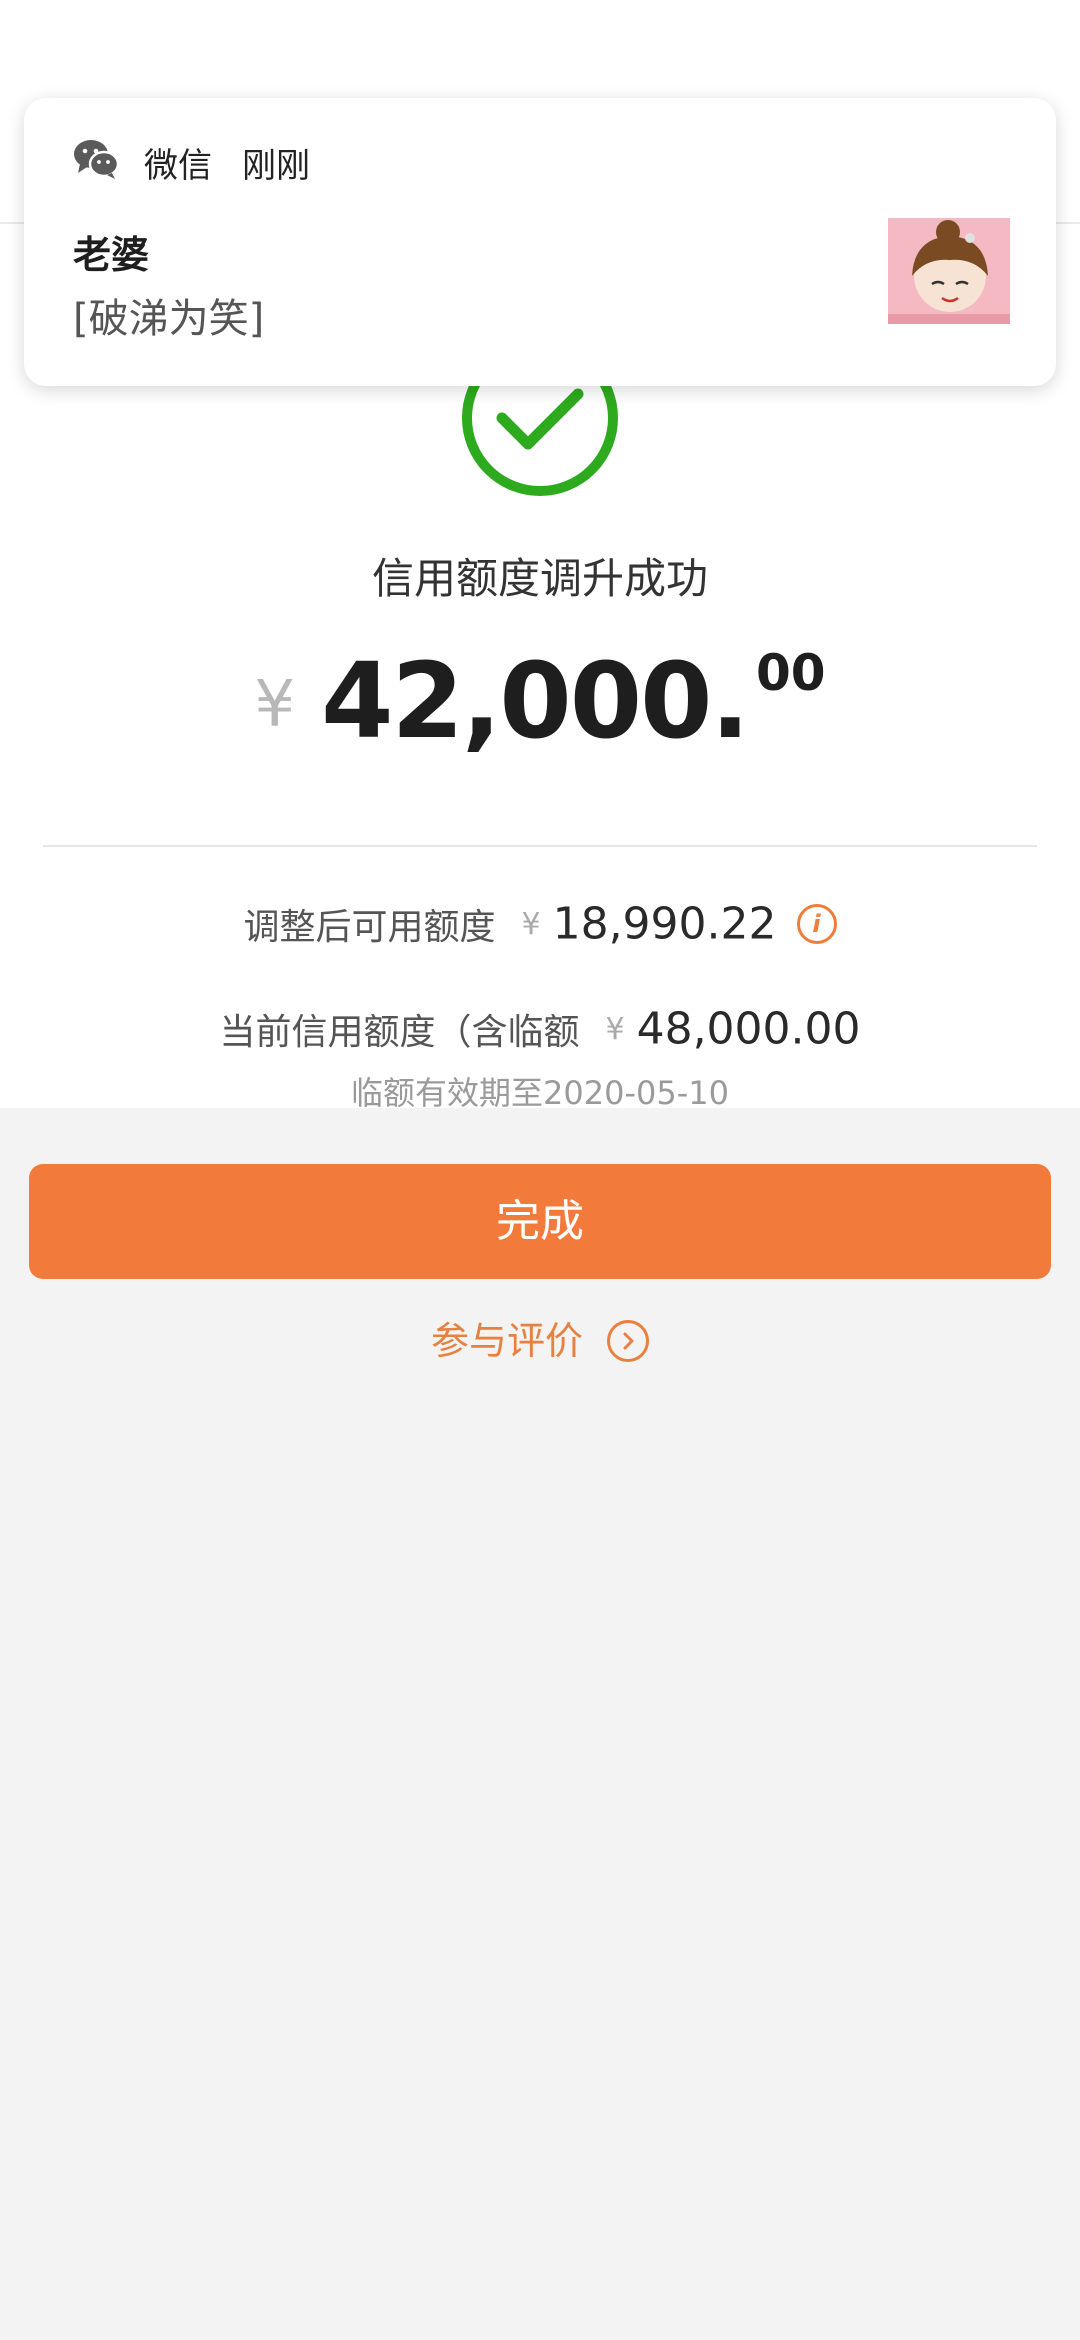 The width and height of the screenshot is (1080, 2340). I want to click on notification-app-name: 微信, so click(178, 166).